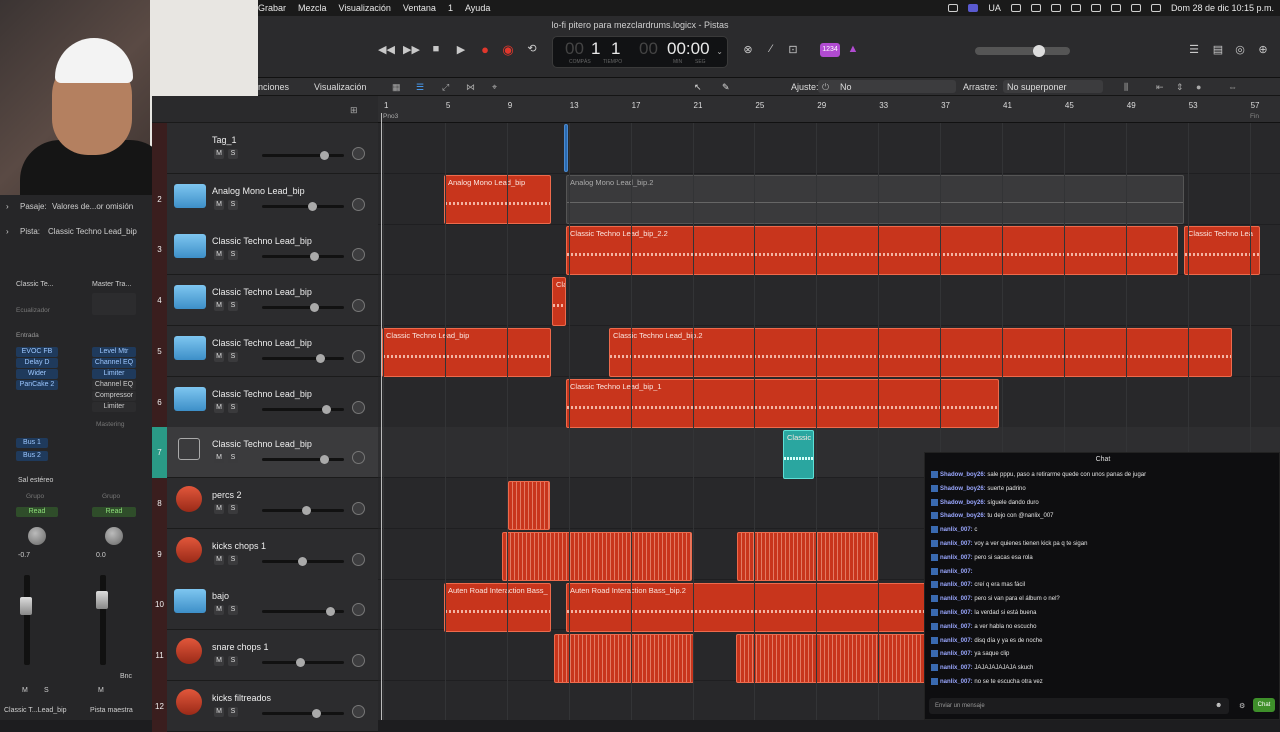  I want to click on region-classic-techno-3b: Classic Techno Lea, so click(1222, 250).